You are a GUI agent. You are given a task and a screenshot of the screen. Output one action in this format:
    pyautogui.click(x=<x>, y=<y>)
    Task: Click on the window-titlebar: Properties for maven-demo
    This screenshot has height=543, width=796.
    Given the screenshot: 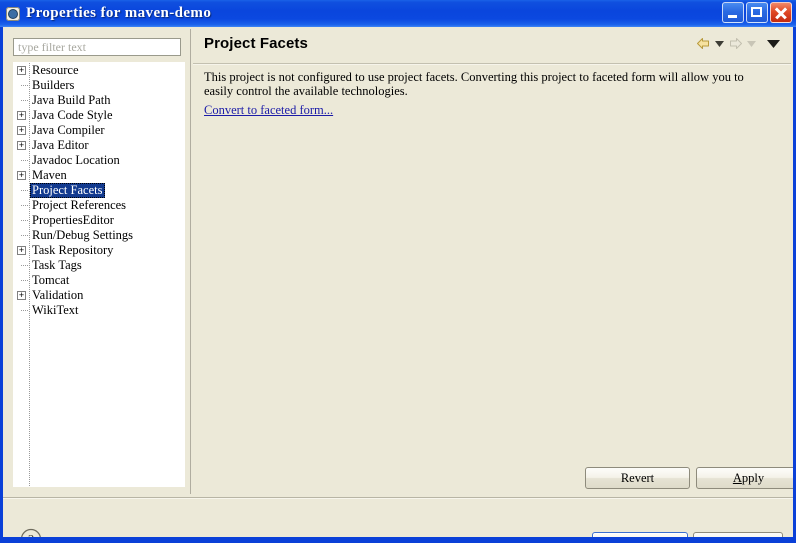 What is the action you would take?
    pyautogui.click(x=398, y=13)
    